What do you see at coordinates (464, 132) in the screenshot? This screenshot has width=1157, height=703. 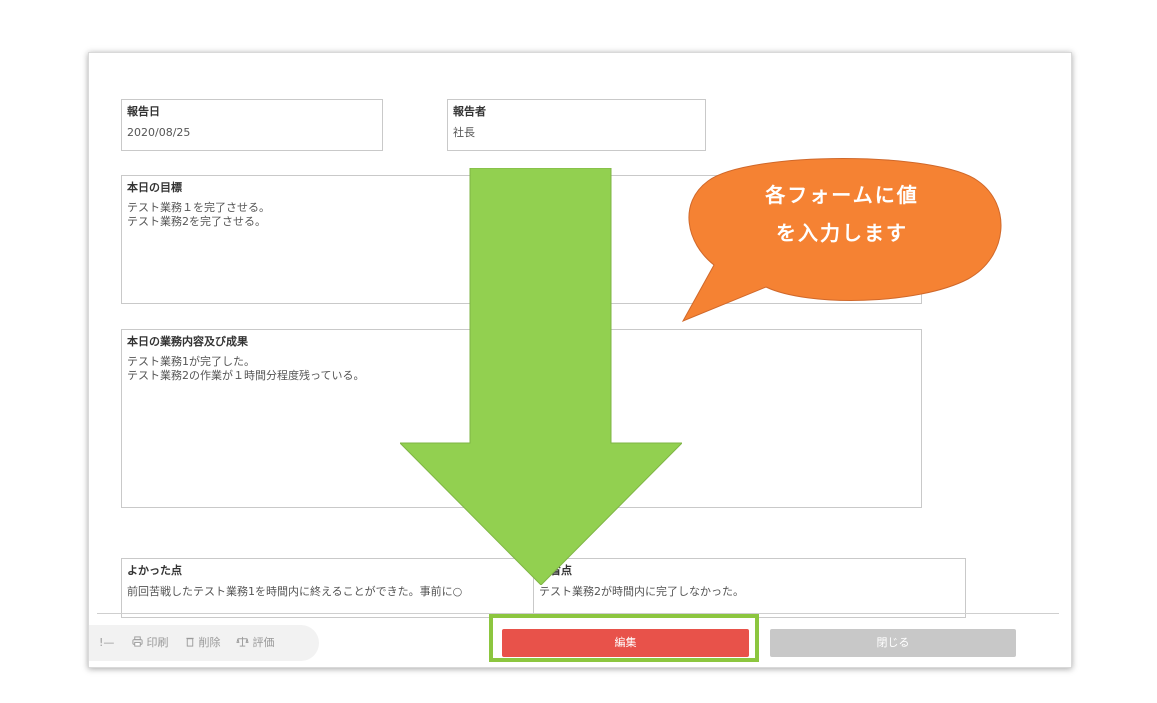 I see `reporter-value: 社長` at bounding box center [464, 132].